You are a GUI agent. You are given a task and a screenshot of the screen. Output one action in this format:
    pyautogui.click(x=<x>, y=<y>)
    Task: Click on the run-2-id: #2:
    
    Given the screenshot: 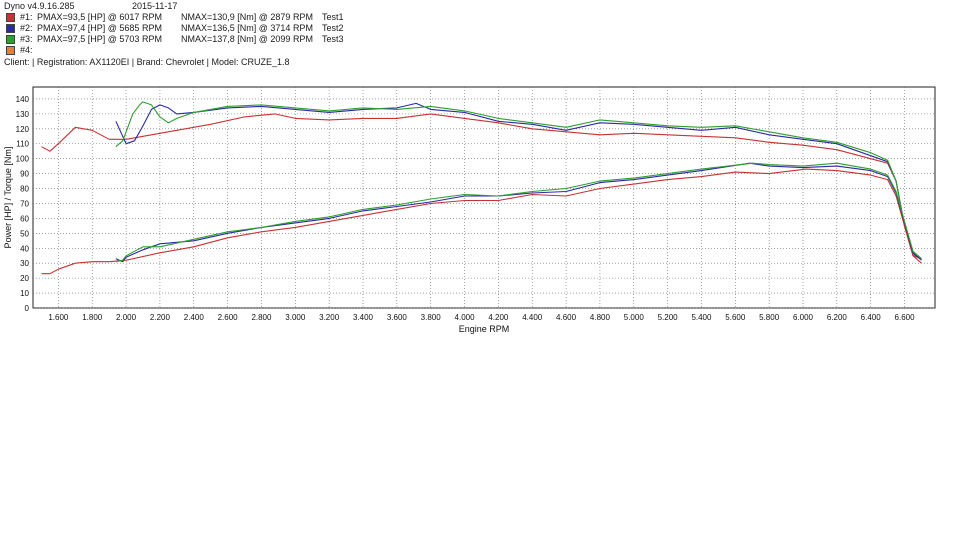 What is the action you would take?
    pyautogui.click(x=26, y=28)
    